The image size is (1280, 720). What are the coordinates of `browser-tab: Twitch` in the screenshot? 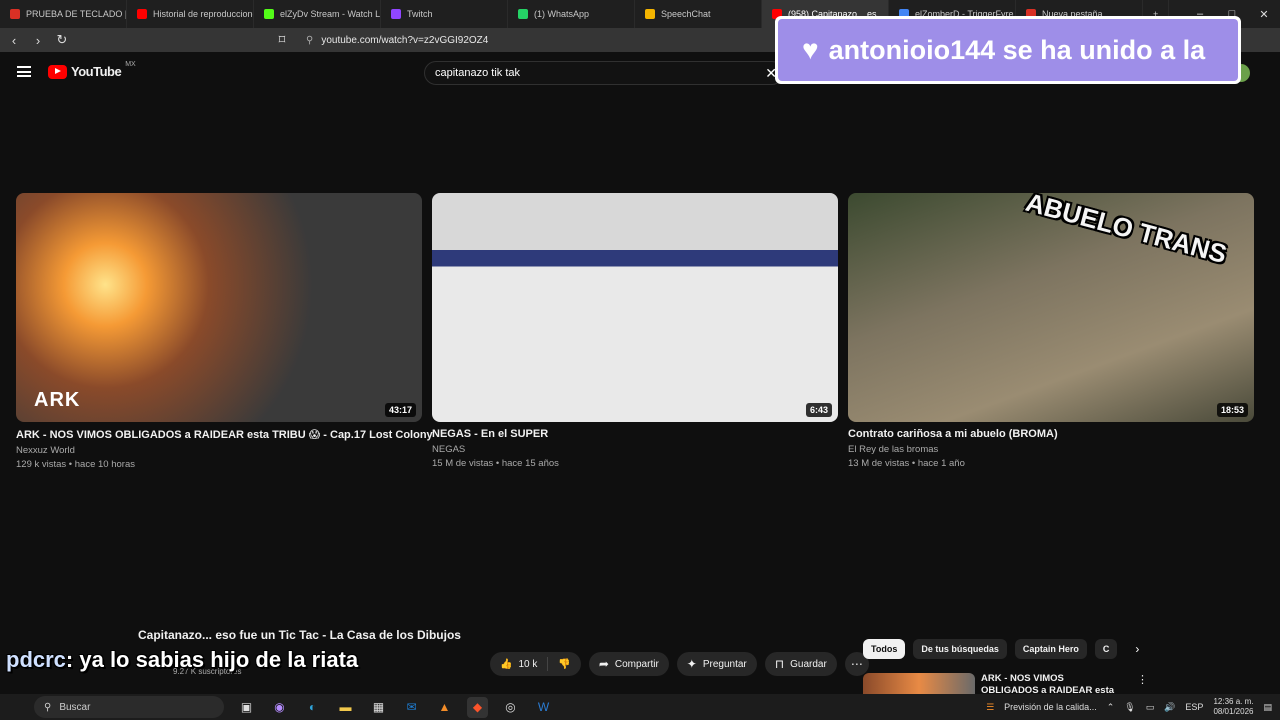 It's located at (444, 14).